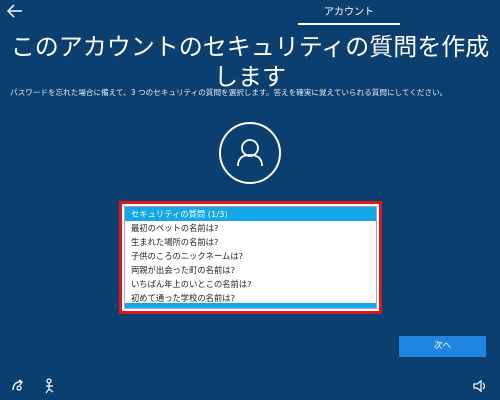 This screenshot has width=500, height=400. I want to click on bottom-bar, so click(250, 386).